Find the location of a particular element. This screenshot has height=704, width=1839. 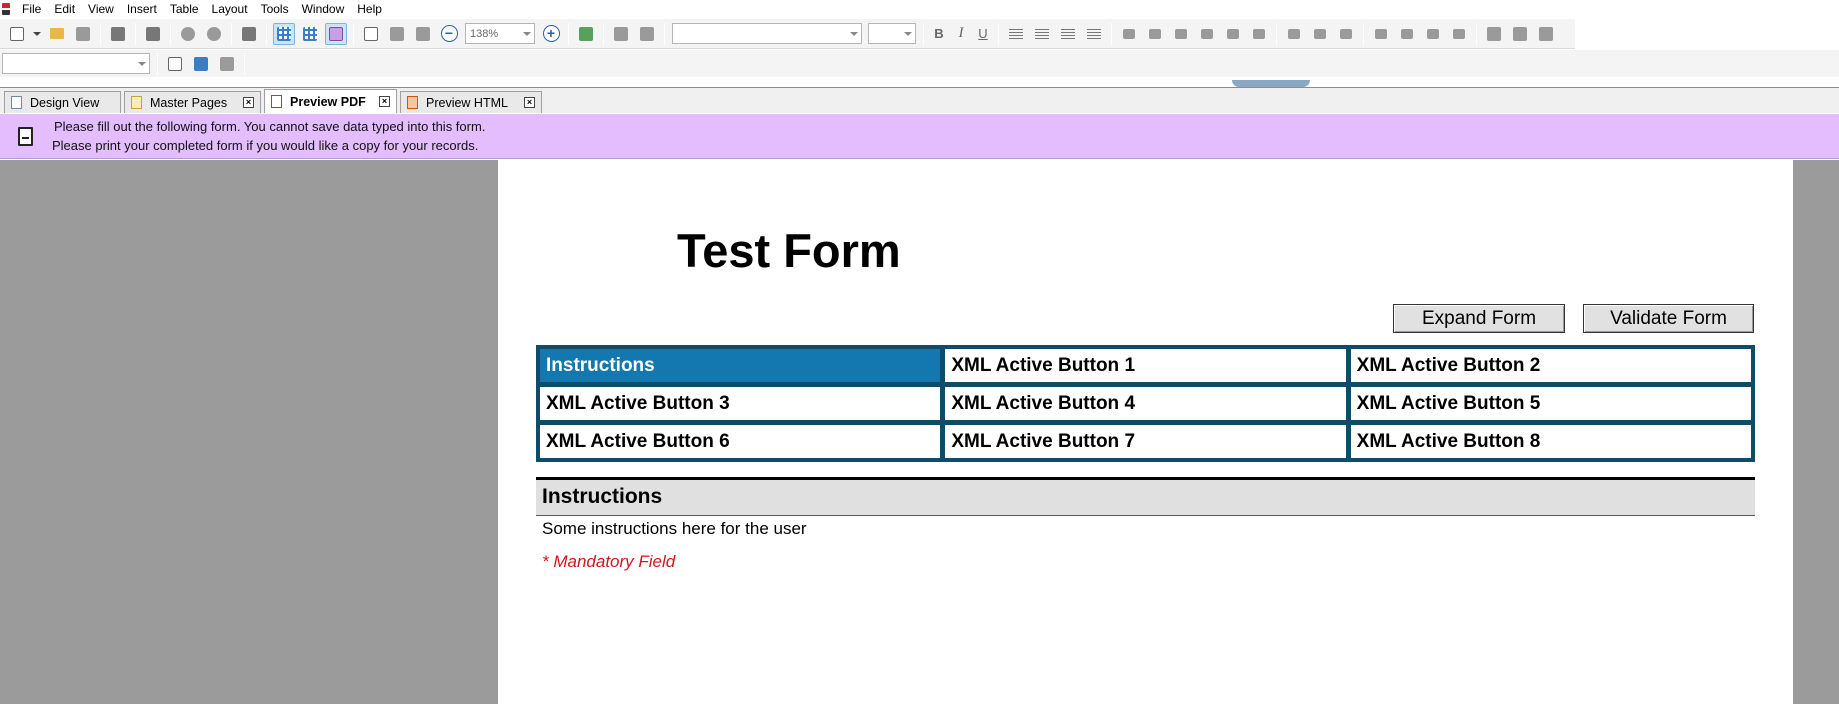

underline-button: U is located at coordinates (983, 33).